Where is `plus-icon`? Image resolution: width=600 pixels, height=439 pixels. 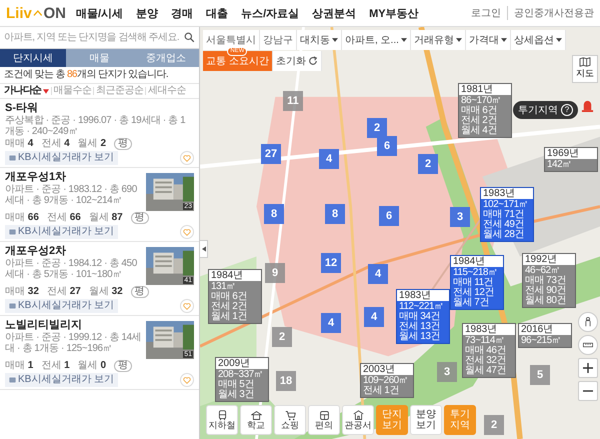
plus-icon is located at coordinates (588, 368).